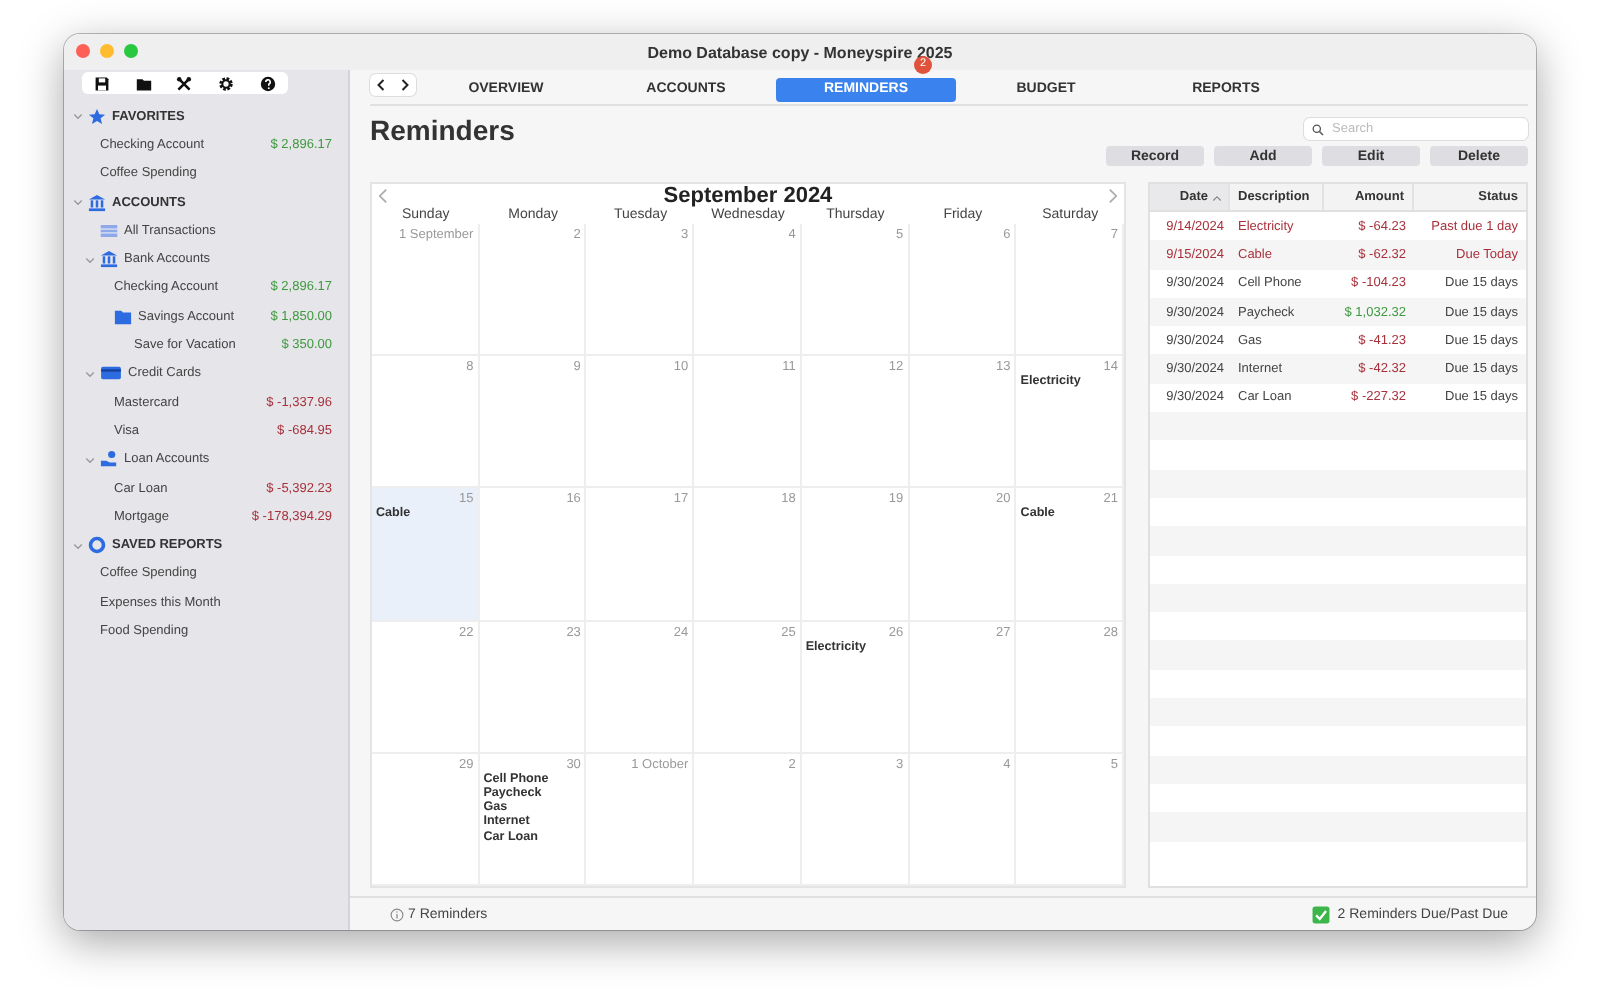 This screenshot has width=1600, height=1000. I want to click on page-title: Reminders, so click(442, 129).